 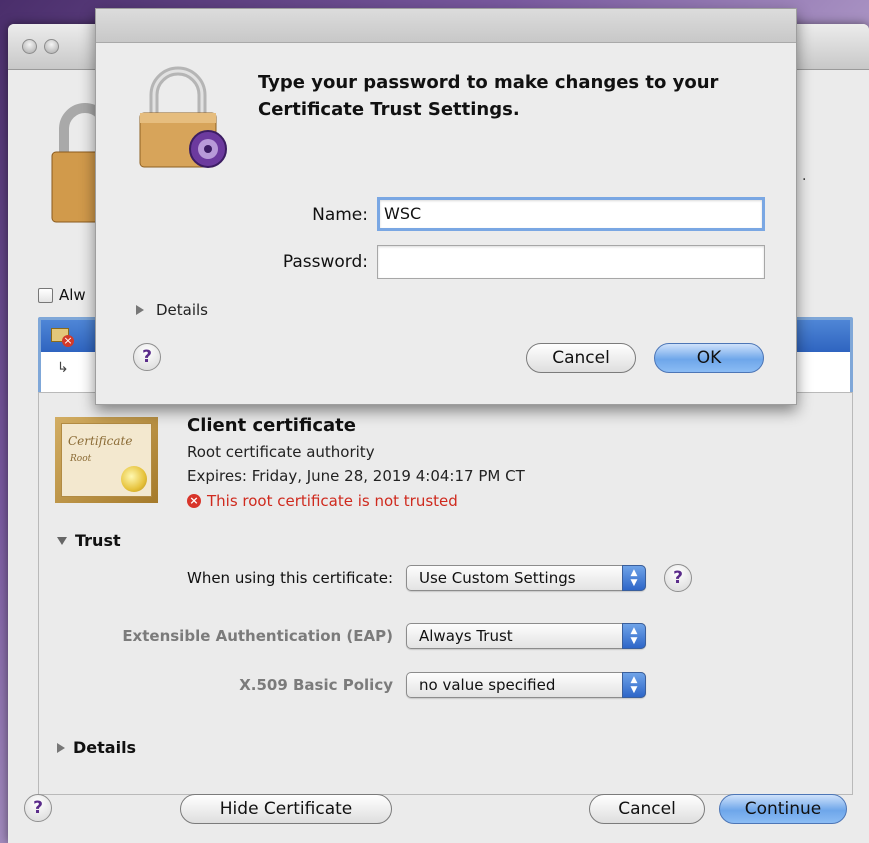 I want to click on certificate-image-paper: Certificate Root, so click(x=106, y=460).